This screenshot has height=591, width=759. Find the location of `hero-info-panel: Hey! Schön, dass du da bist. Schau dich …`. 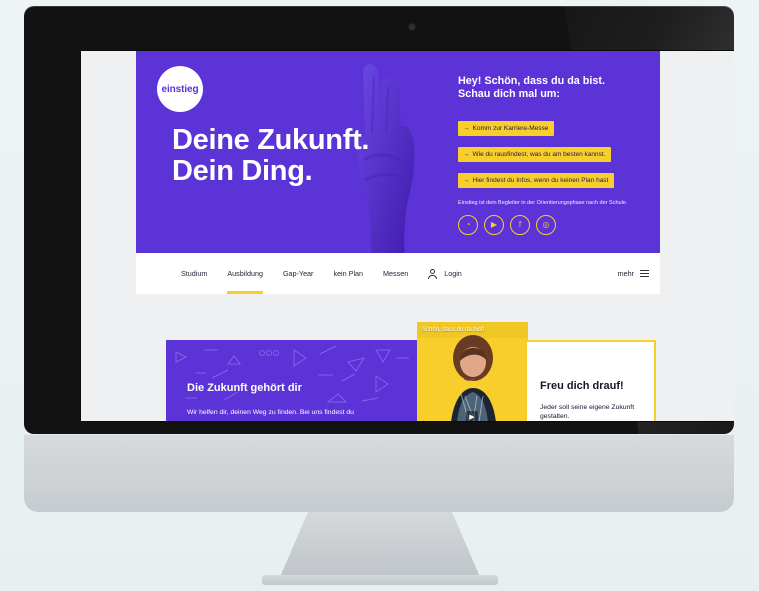

hero-info-panel: Hey! Schön, dass du da bist. Schau dich … is located at coordinates (553, 155).